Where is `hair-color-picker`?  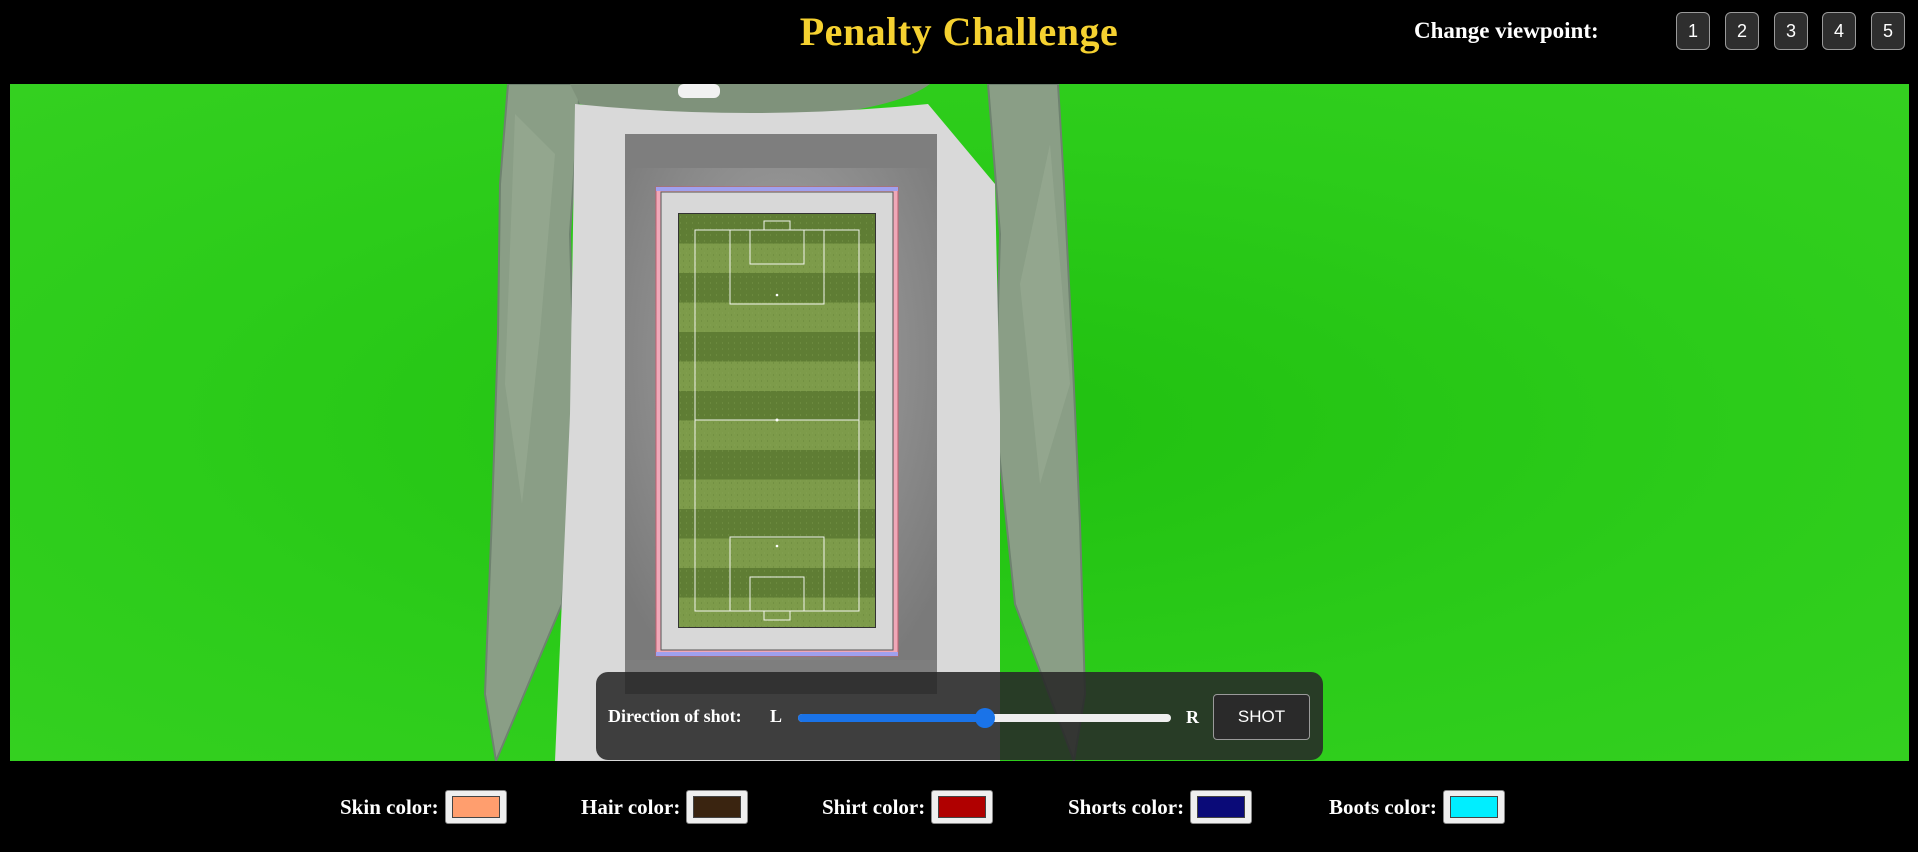
hair-color-picker is located at coordinates (717, 807).